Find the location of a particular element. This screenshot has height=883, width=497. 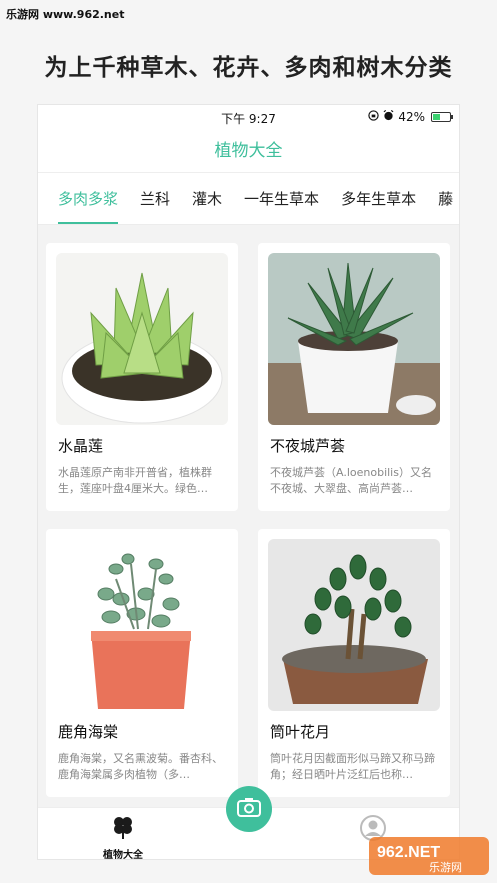

clover-icon is located at coordinates (123, 830).